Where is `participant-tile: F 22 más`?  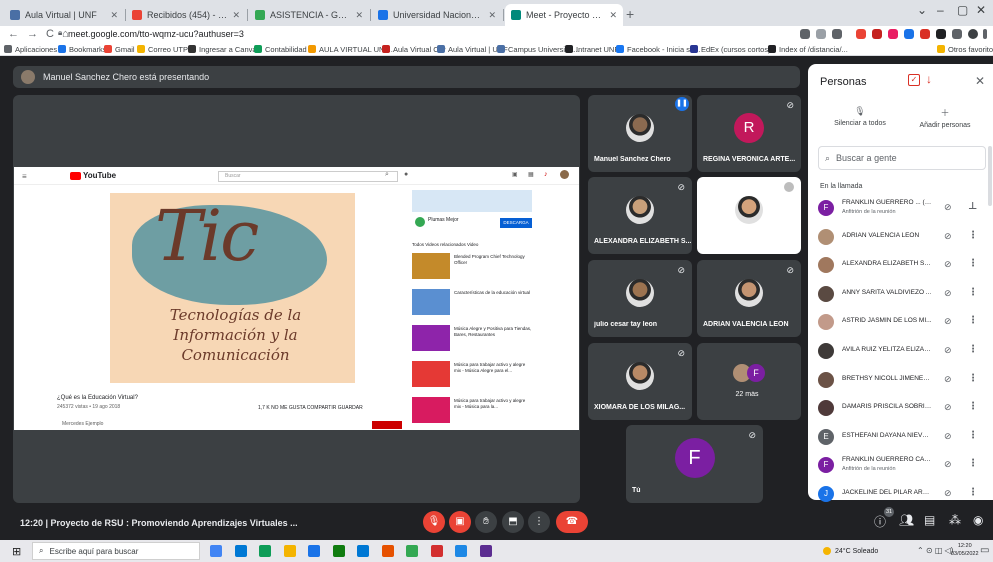
participant-tile: F 22 más is located at coordinates (749, 381).